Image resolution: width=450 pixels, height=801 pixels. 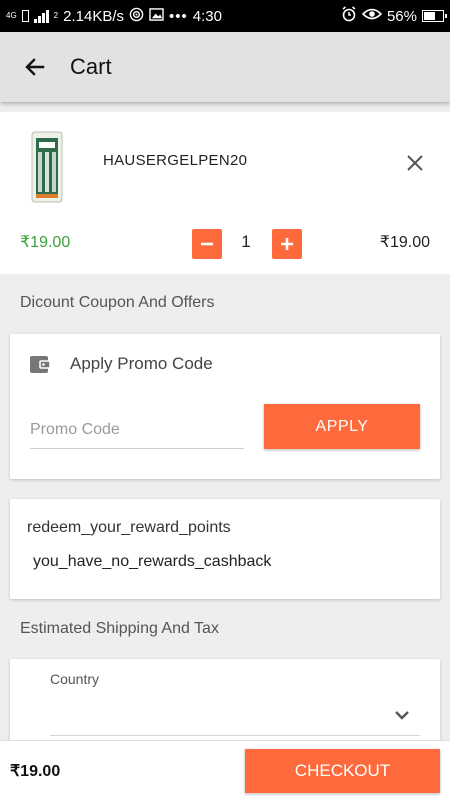 What do you see at coordinates (11, 15) in the screenshot?
I see `network-type: 4G` at bounding box center [11, 15].